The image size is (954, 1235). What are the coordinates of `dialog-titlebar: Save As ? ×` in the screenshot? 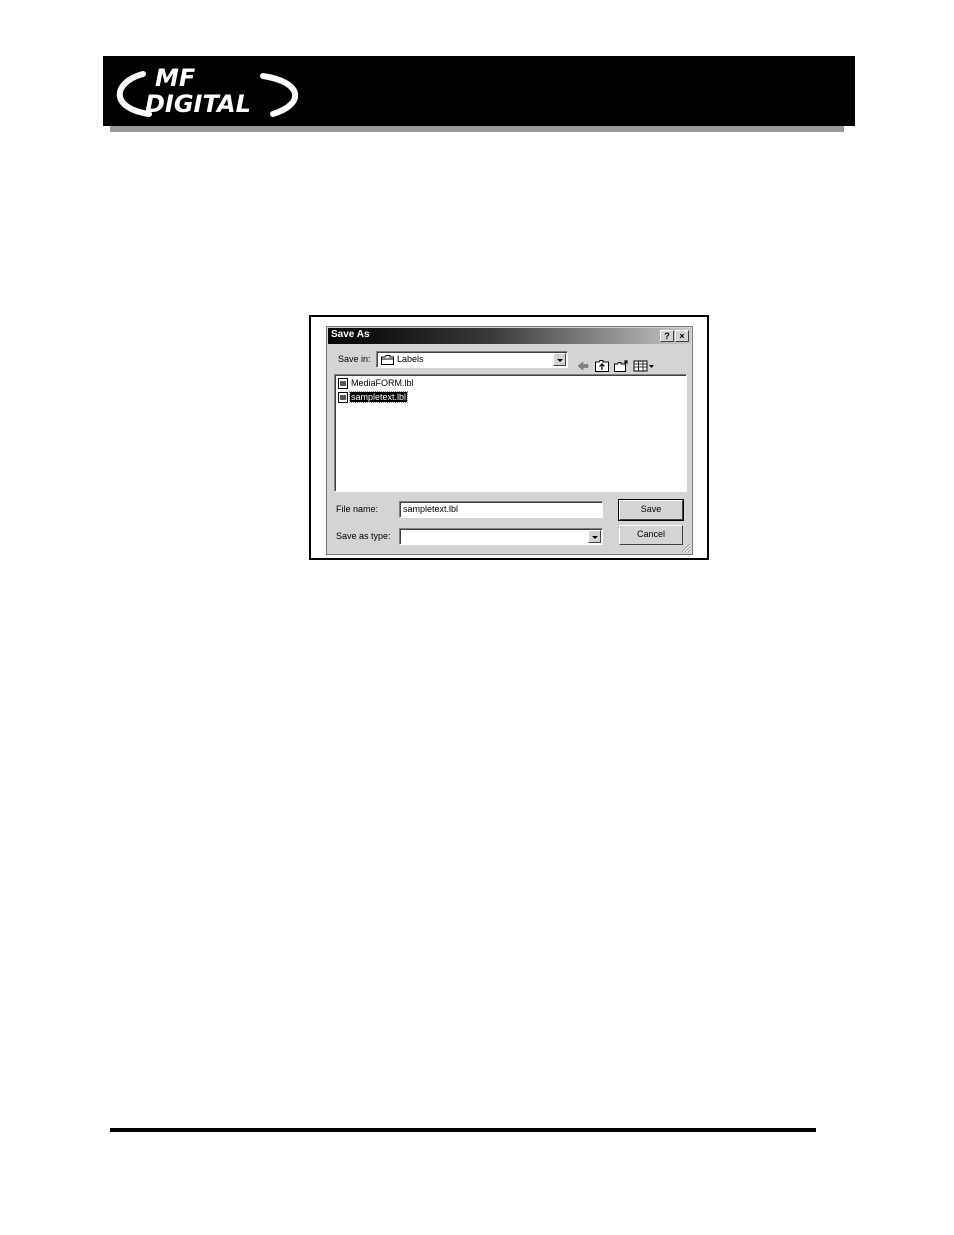 It's located at (509, 336).